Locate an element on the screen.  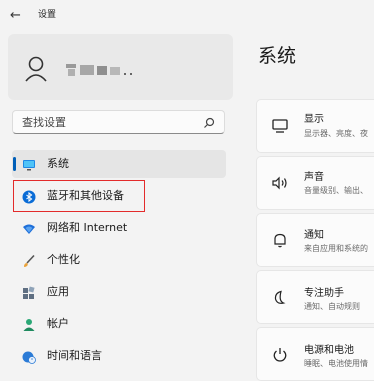
title-bar is located at coordinates (187, 15).